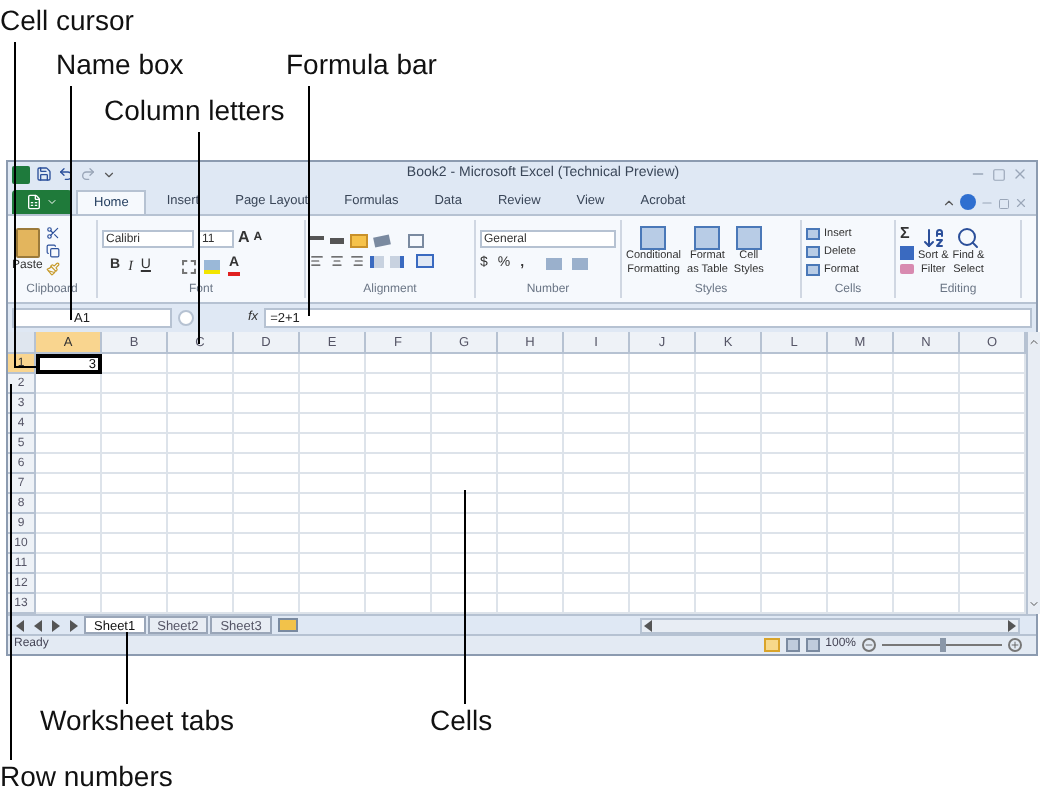 This screenshot has width=1044, height=800. Describe the element at coordinates (361, 64) in the screenshot. I see `callout-label: Formula bar` at that location.